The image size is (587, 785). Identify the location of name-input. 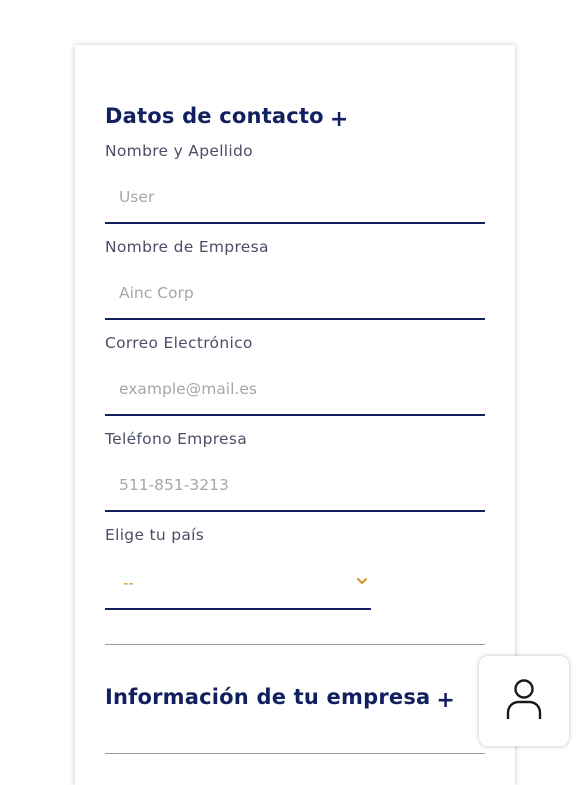
(295, 197).